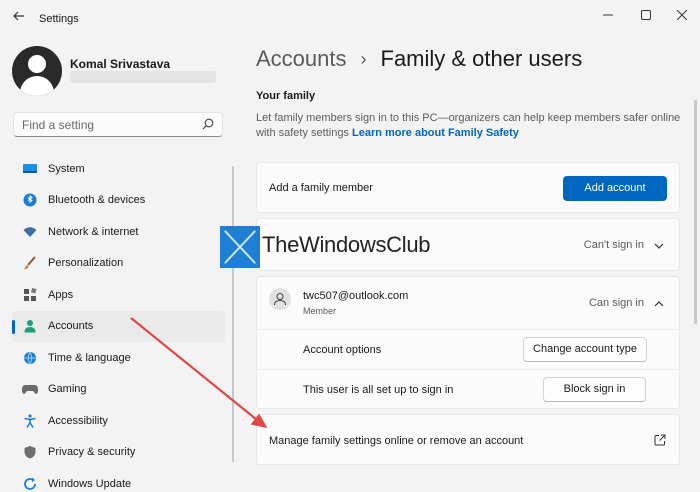 The height and width of the screenshot is (492, 700). Describe the element at coordinates (118, 295) in the screenshot. I see `sidebar-item-apps: Apps` at that location.